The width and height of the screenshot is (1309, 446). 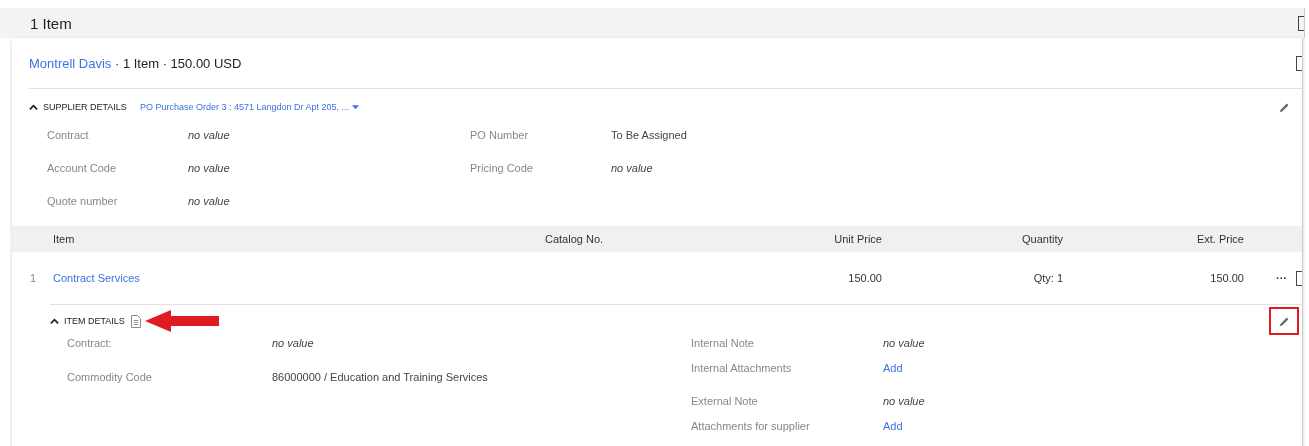 I want to click on field-value: 86000000 / Education and Training Services, so click(x=380, y=378).